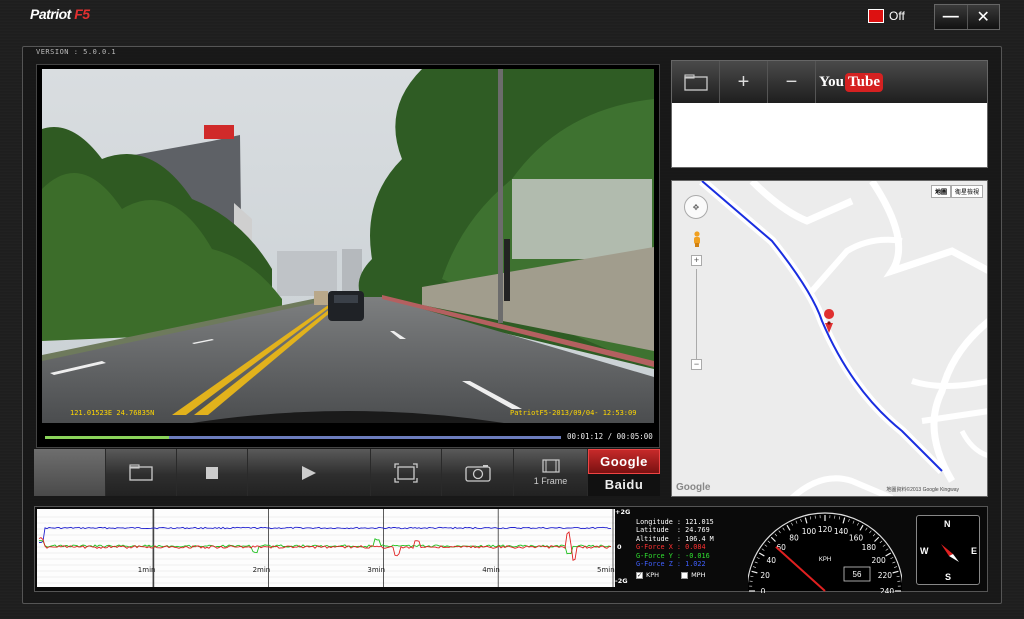  Describe the element at coordinates (922, 490) in the screenshot. I see `map-attribution: 地圖資料©2013 Google Kingway` at that location.